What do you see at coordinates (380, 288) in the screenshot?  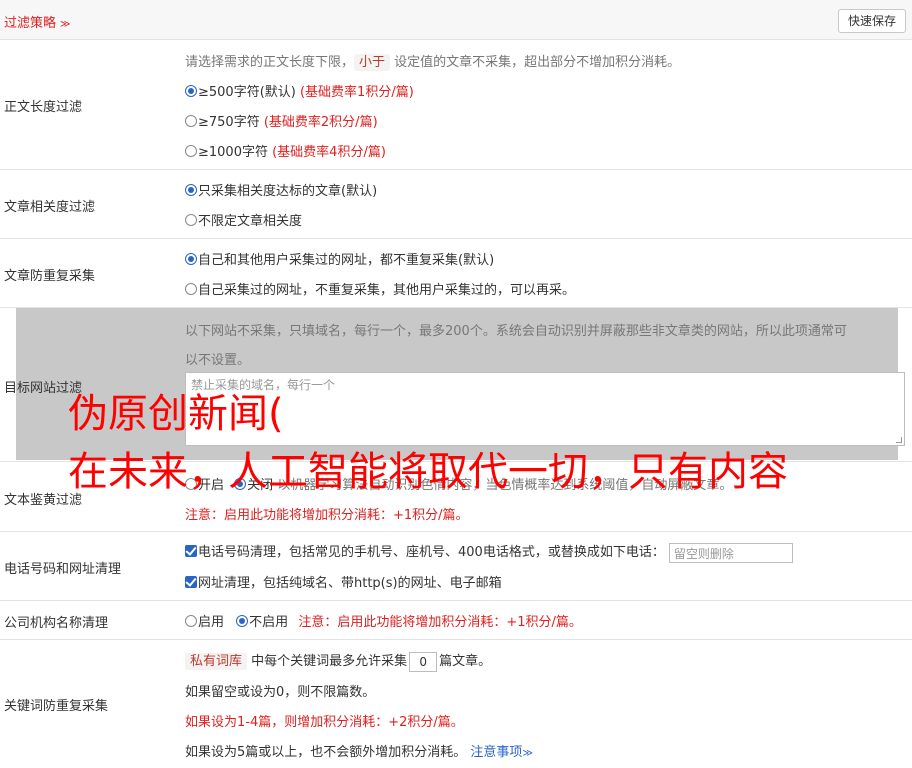 I see `dedup-option-self: 自己采集过的网址，不重复采集，其他用户采集过的，可以再采。` at bounding box center [380, 288].